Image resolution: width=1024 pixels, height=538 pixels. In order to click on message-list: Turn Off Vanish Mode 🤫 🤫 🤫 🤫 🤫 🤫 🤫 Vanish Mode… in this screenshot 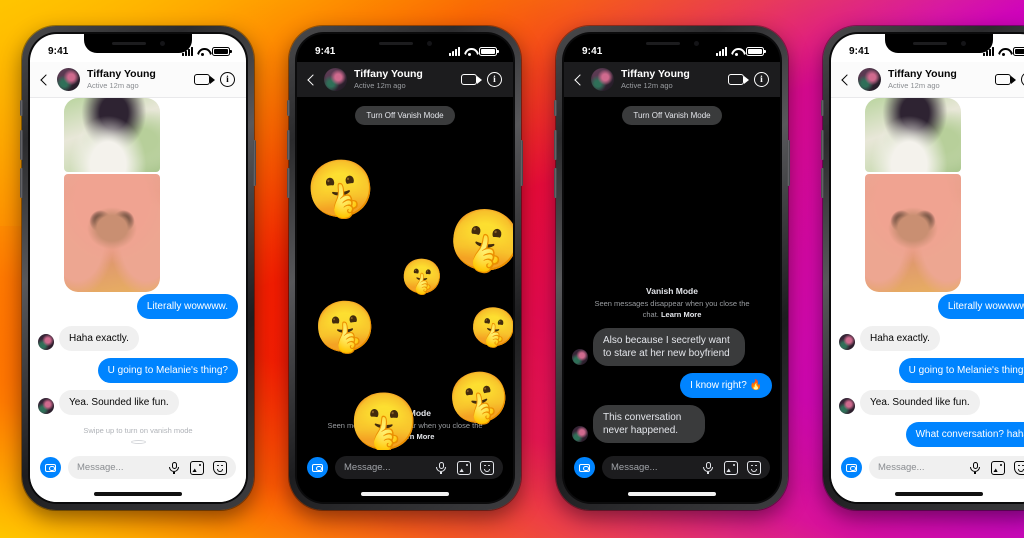, I will do `click(405, 274)`.